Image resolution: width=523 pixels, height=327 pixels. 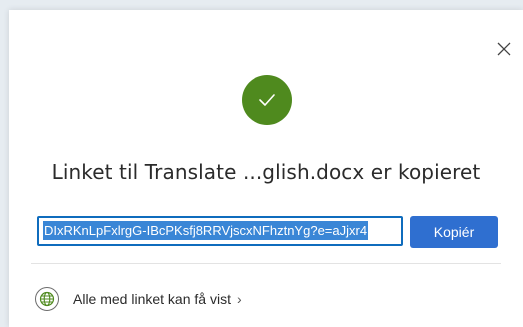 What do you see at coordinates (266, 263) in the screenshot?
I see `divider` at bounding box center [266, 263].